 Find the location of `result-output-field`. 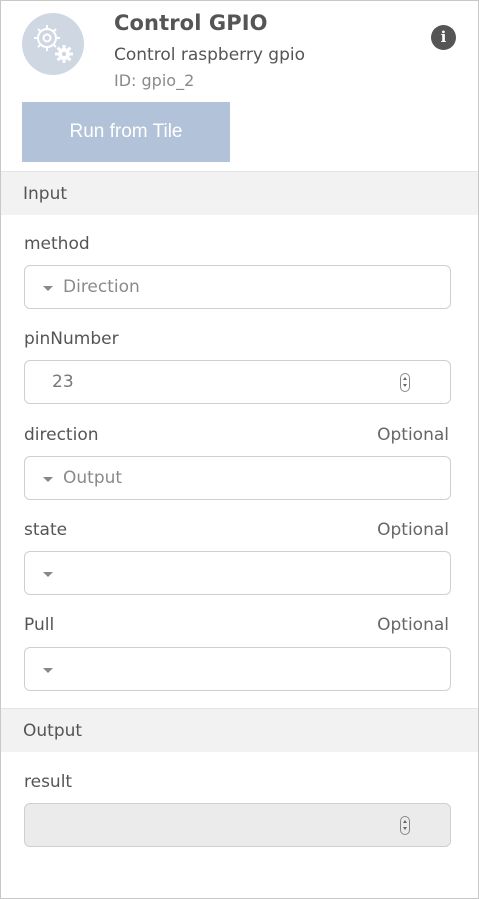

result-output-field is located at coordinates (237, 825).